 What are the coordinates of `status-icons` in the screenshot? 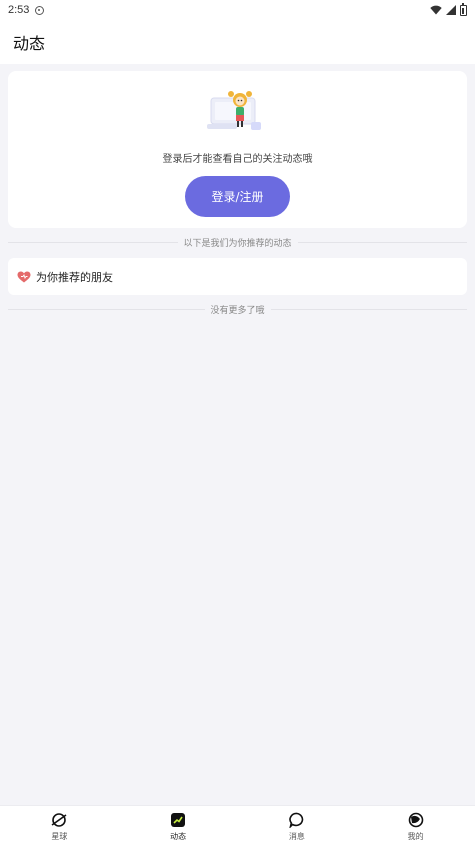 It's located at (448, 9).